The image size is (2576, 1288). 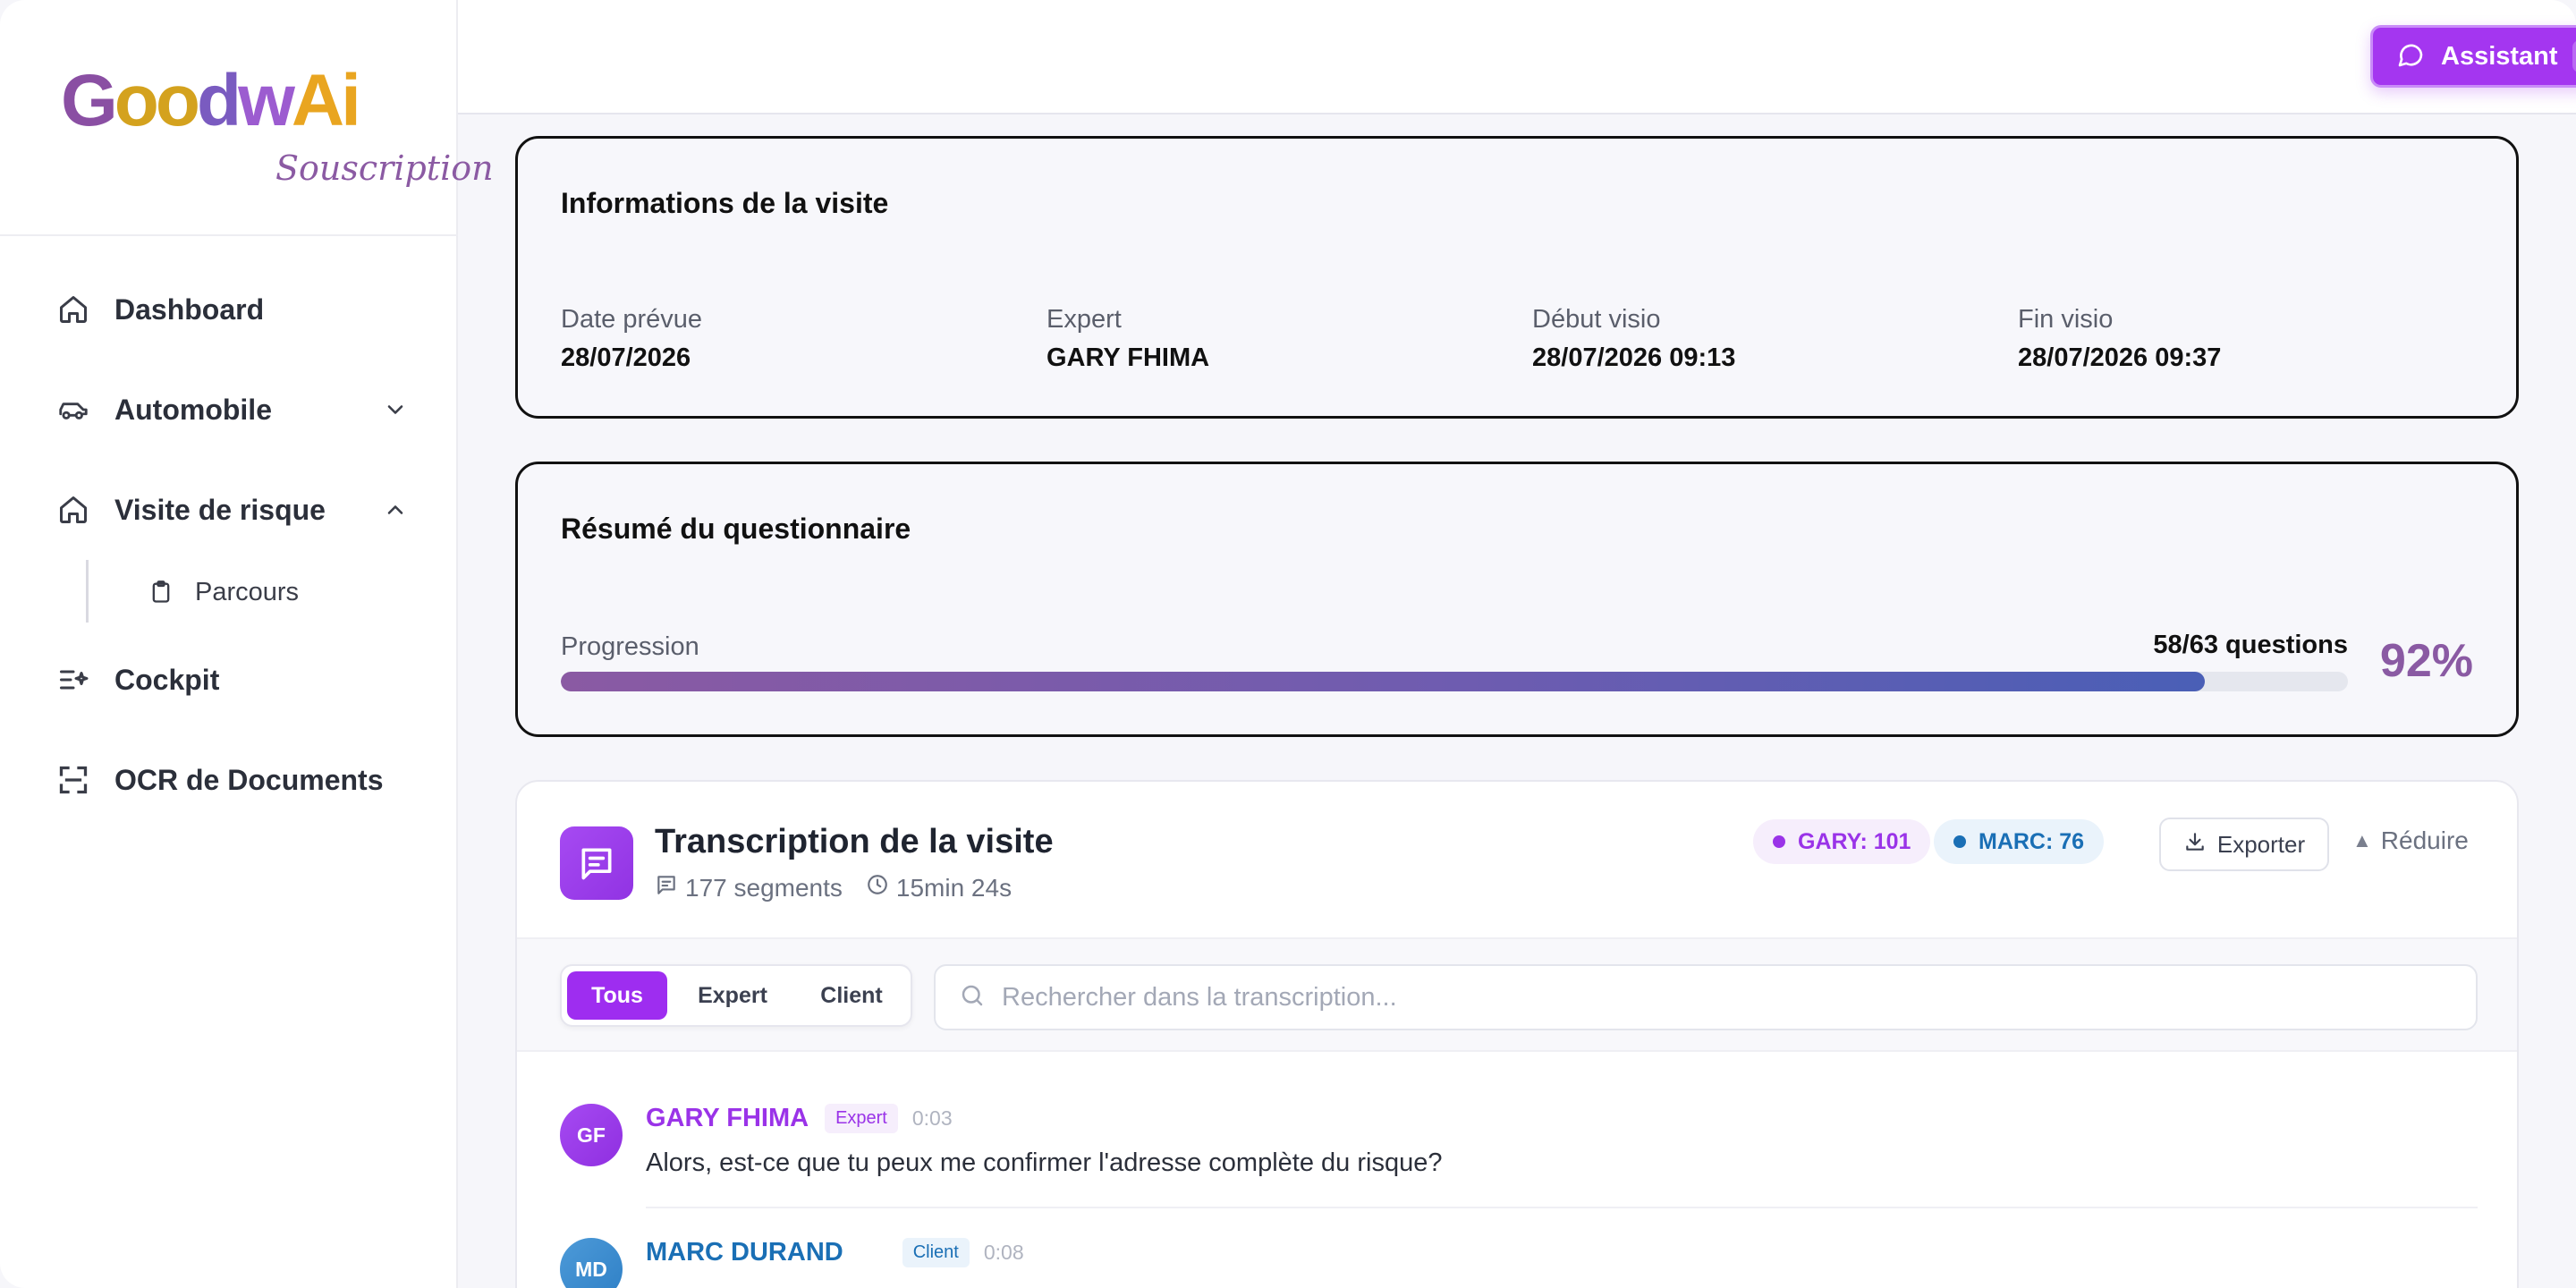 What do you see at coordinates (1633, 339) in the screenshot?
I see `info-field-debut: Début visio 28/07/2026 09:13` at bounding box center [1633, 339].